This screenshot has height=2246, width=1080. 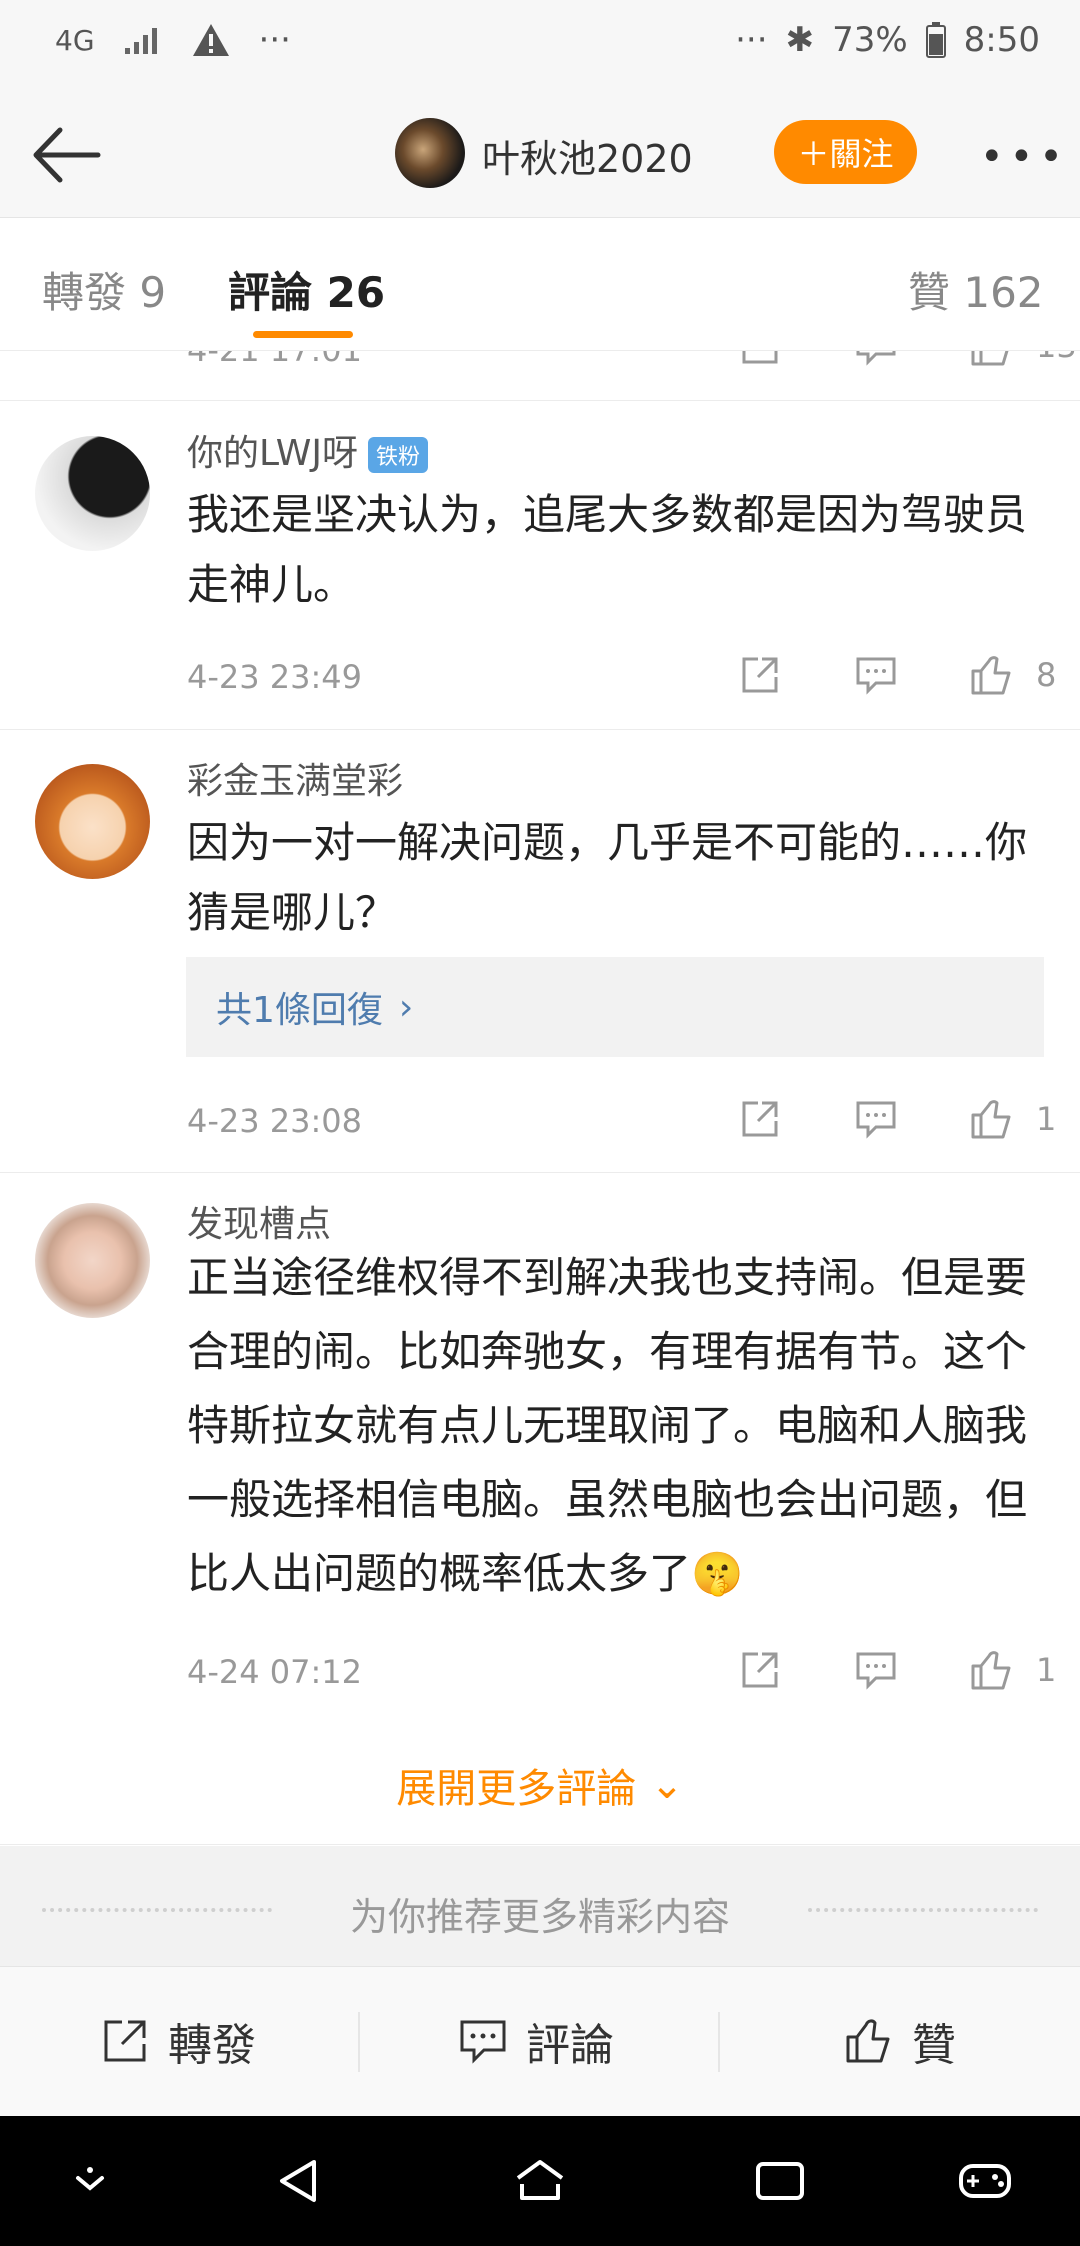 What do you see at coordinates (397, 455) in the screenshot?
I see `fan-badge: 铁粉` at bounding box center [397, 455].